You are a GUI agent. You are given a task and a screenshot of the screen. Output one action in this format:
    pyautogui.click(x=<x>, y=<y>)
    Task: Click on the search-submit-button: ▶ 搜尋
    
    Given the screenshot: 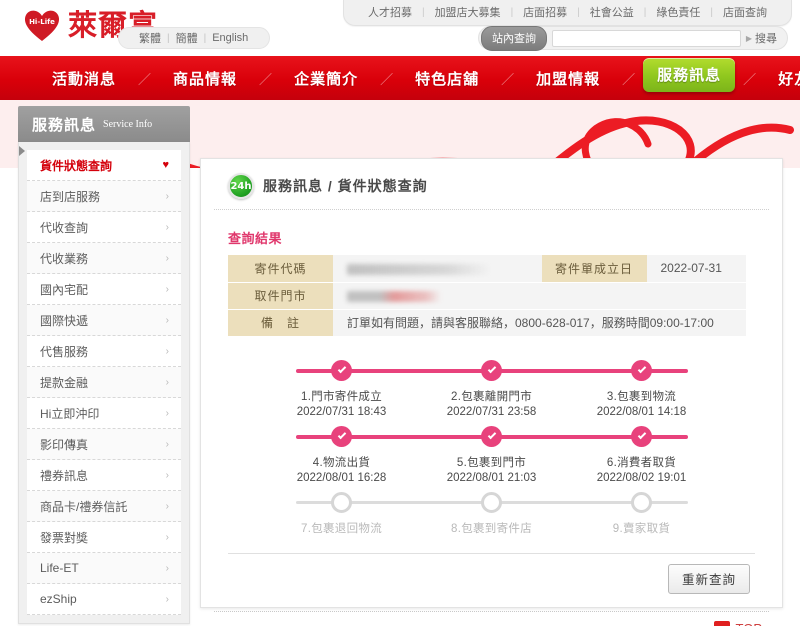 What is the action you would take?
    pyautogui.click(x=764, y=38)
    